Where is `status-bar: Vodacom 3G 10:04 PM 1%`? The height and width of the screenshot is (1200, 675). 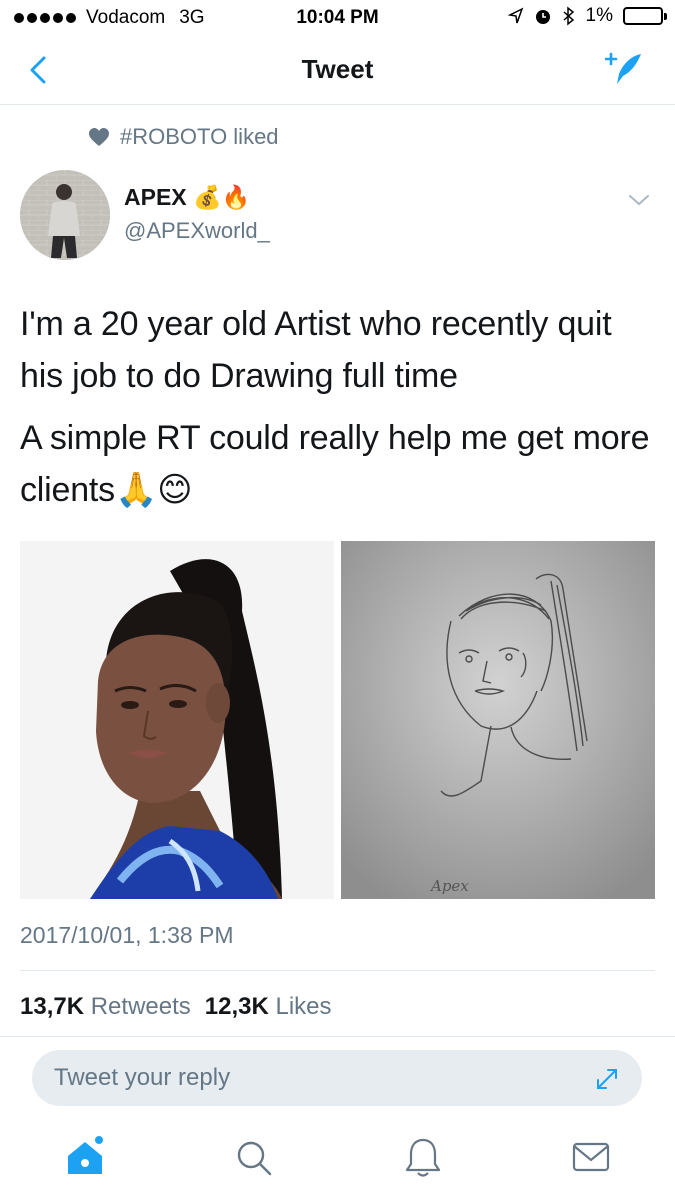 status-bar: Vodacom 3G 10:04 PM 1% is located at coordinates (337, 18).